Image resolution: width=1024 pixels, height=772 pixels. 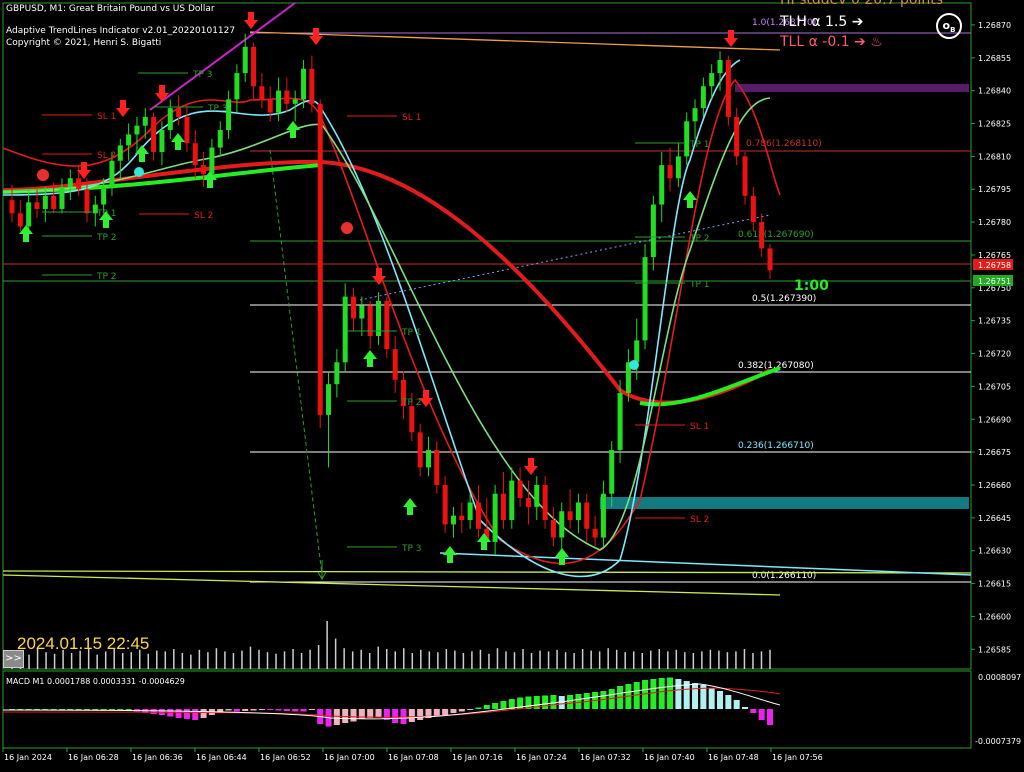 What do you see at coordinates (831, 42) in the screenshot?
I see `tll-alpha-label: TLL α -0.1 ➔ ♨` at bounding box center [831, 42].